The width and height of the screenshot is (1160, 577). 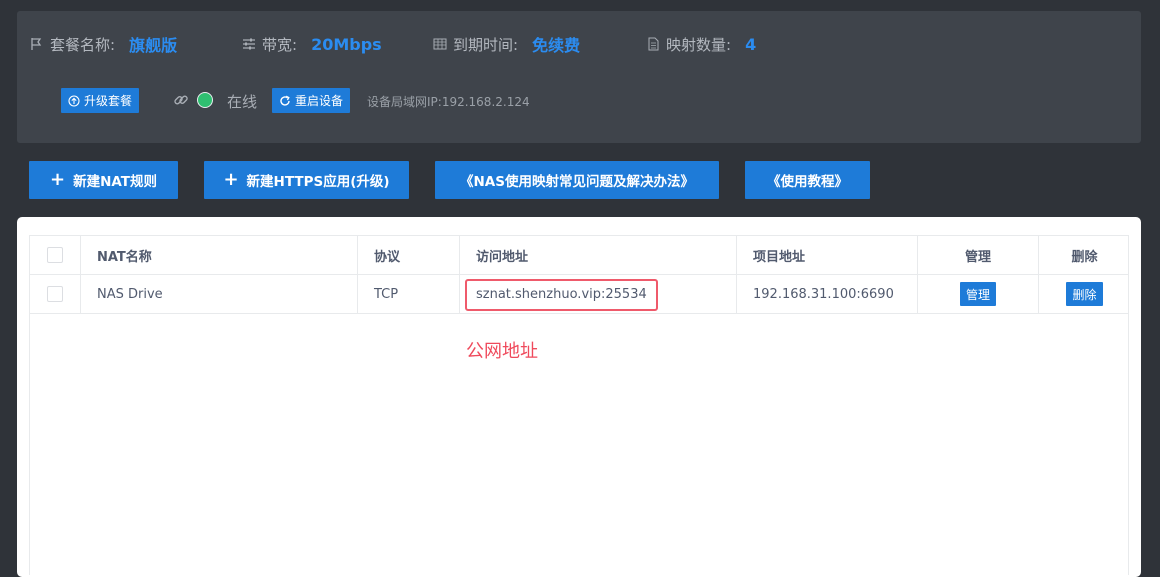 I want to click on calendar-grid-icon, so click(x=440, y=44).